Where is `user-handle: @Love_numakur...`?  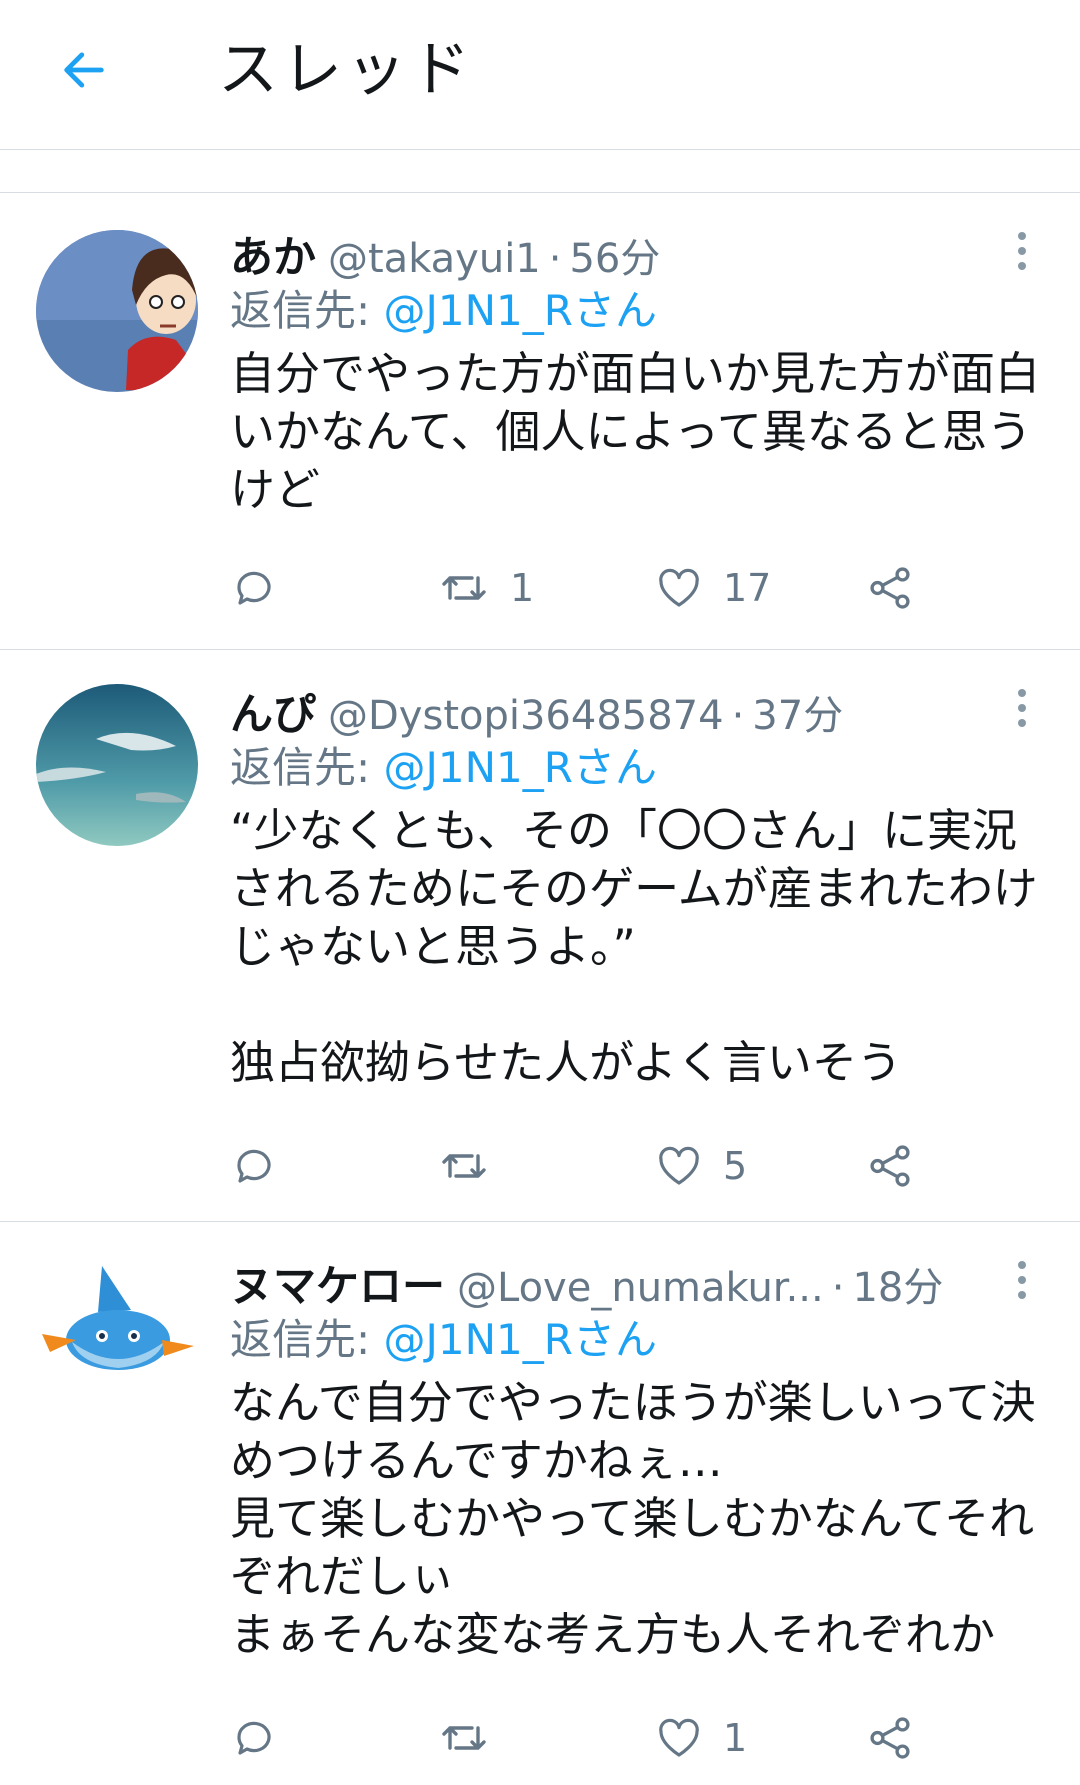 user-handle: @Love_numakur... is located at coordinates (640, 1288).